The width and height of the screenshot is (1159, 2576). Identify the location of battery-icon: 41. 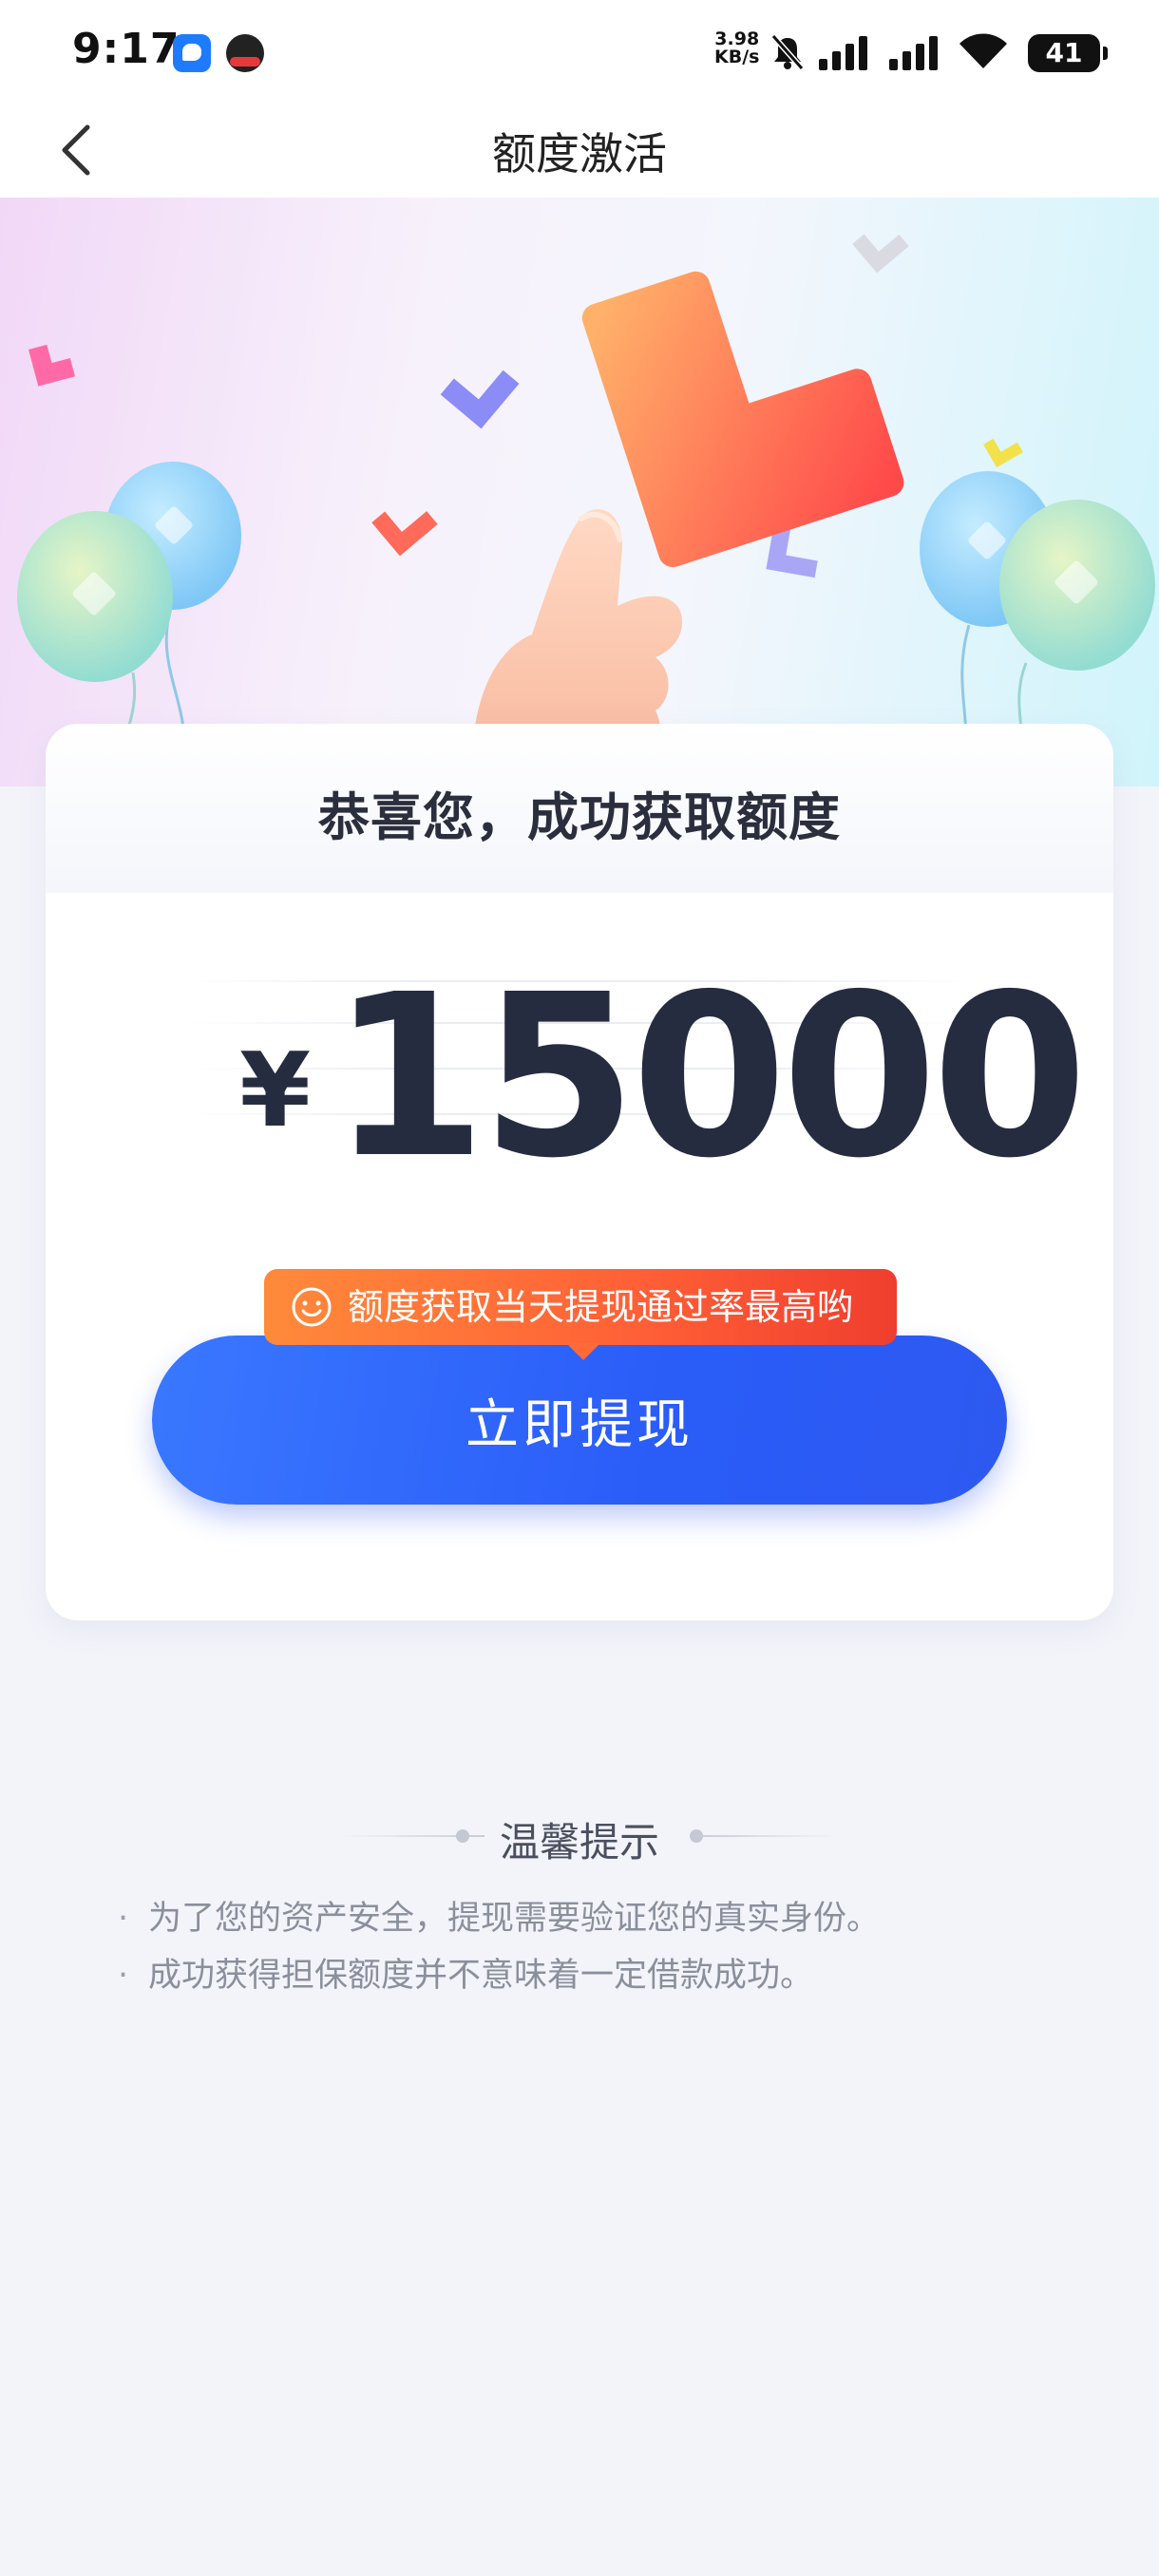
(1068, 53).